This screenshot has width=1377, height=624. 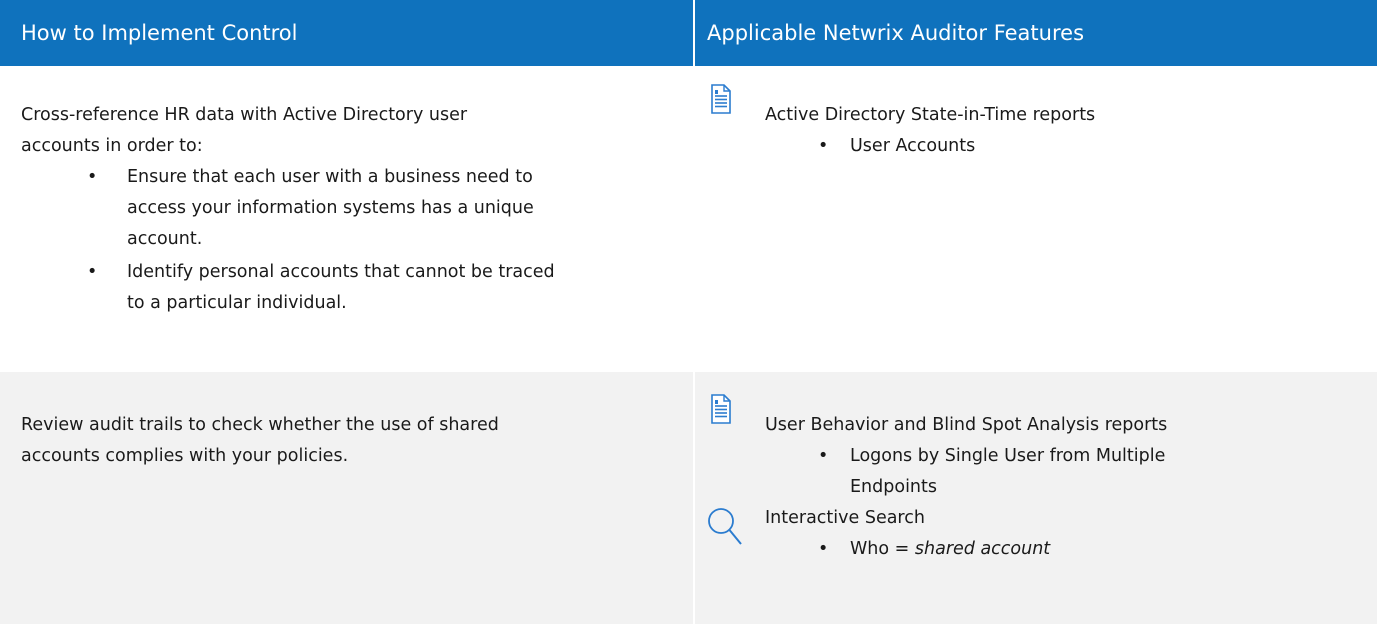 What do you see at coordinates (882, 549) in the screenshot?
I see `feature-item-prefix: Who =` at bounding box center [882, 549].